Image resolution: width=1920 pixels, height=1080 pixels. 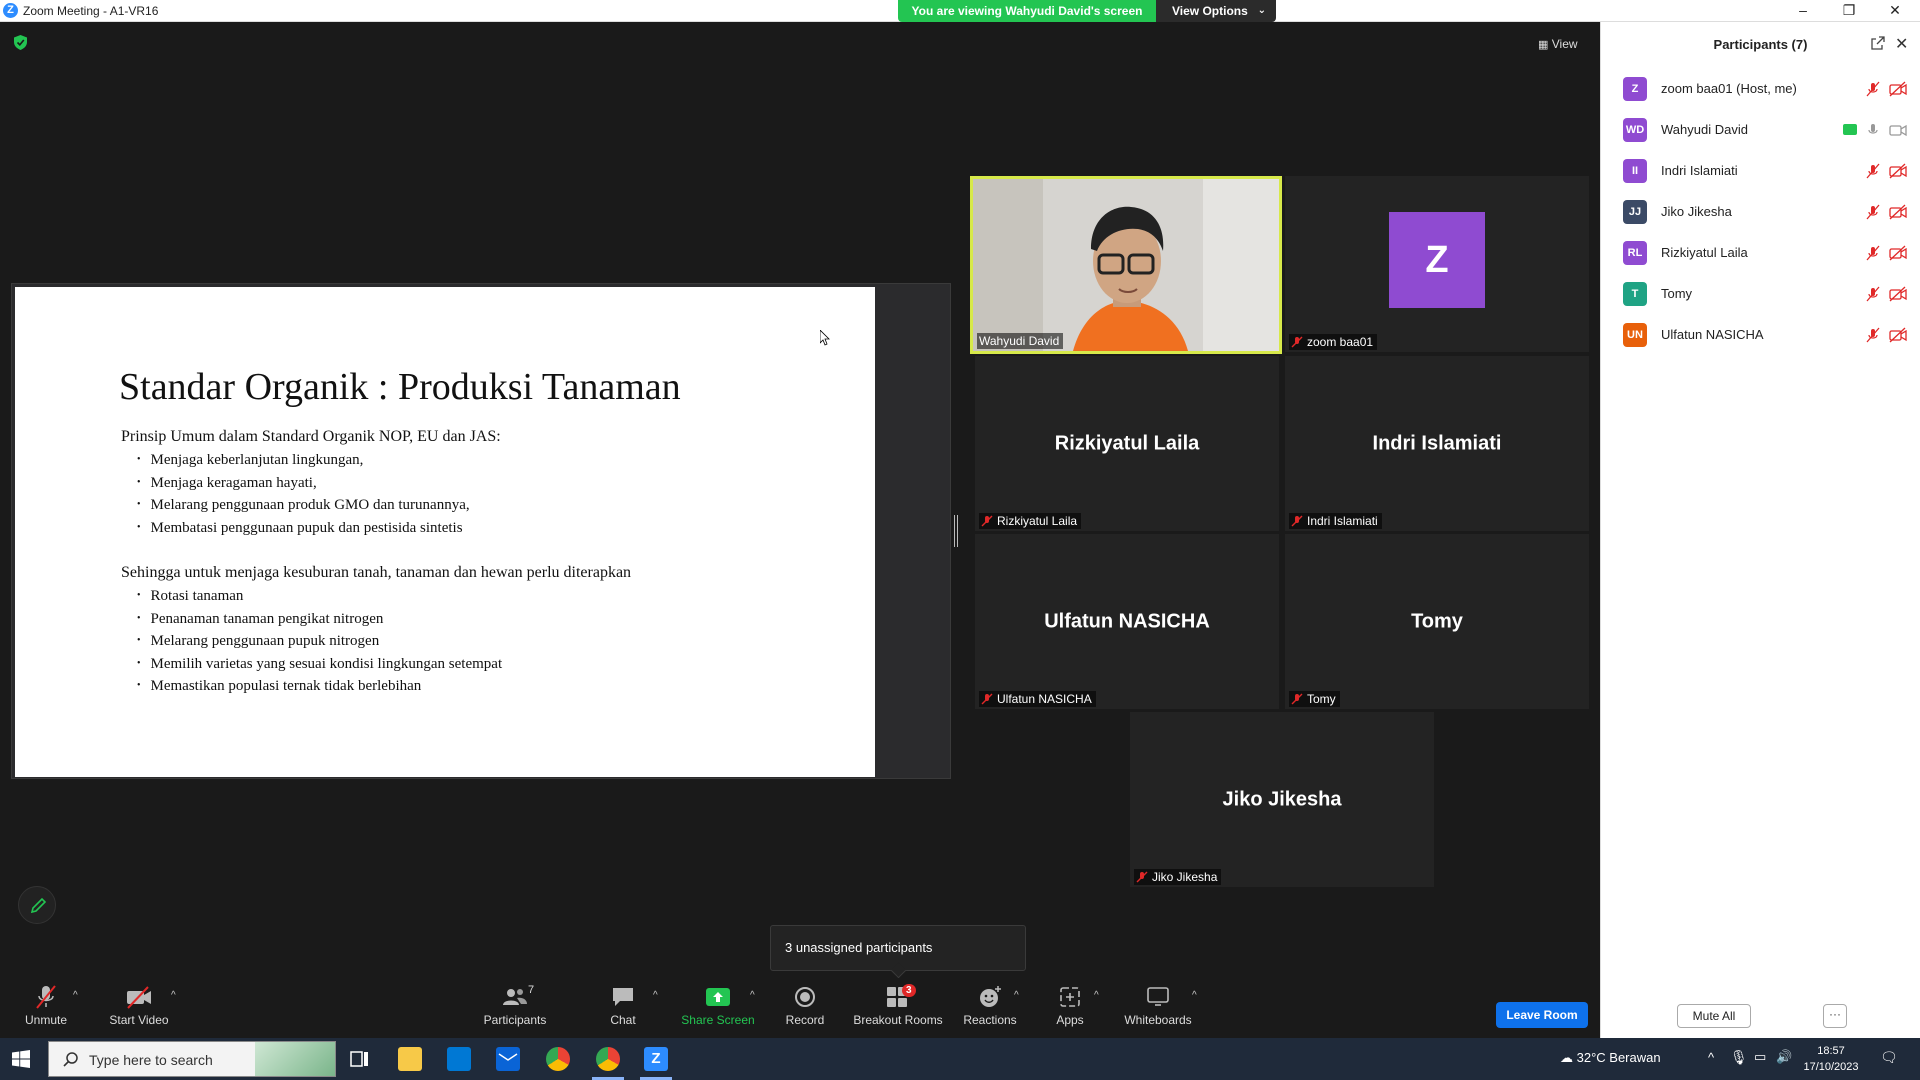 What do you see at coordinates (1178, 877) in the screenshot?
I see `participant-name-tag: Jiko Jikesha` at bounding box center [1178, 877].